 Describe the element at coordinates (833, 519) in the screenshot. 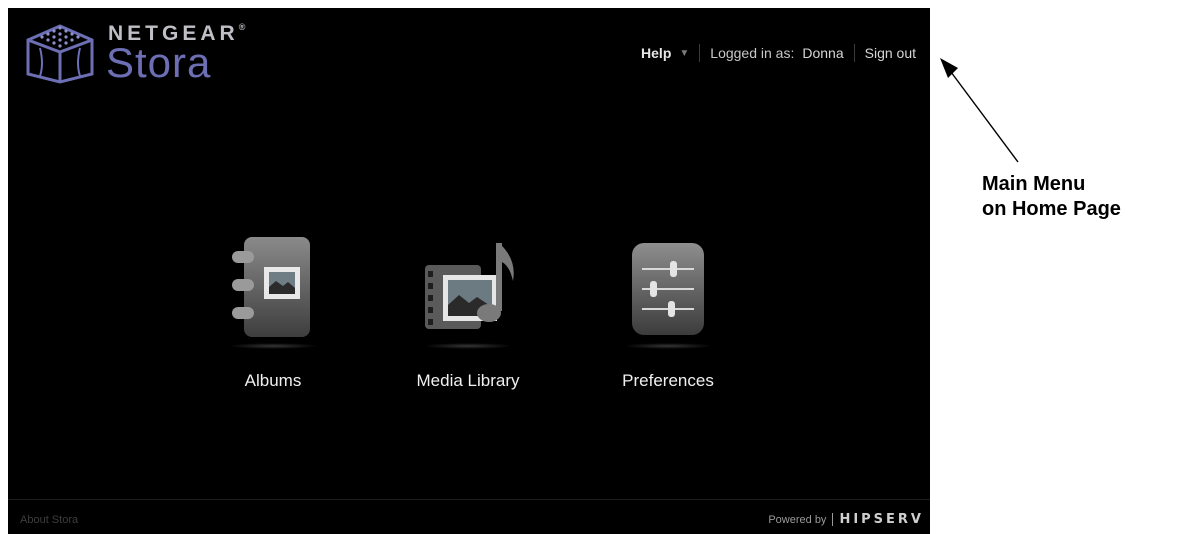

I see `powered-divider` at that location.